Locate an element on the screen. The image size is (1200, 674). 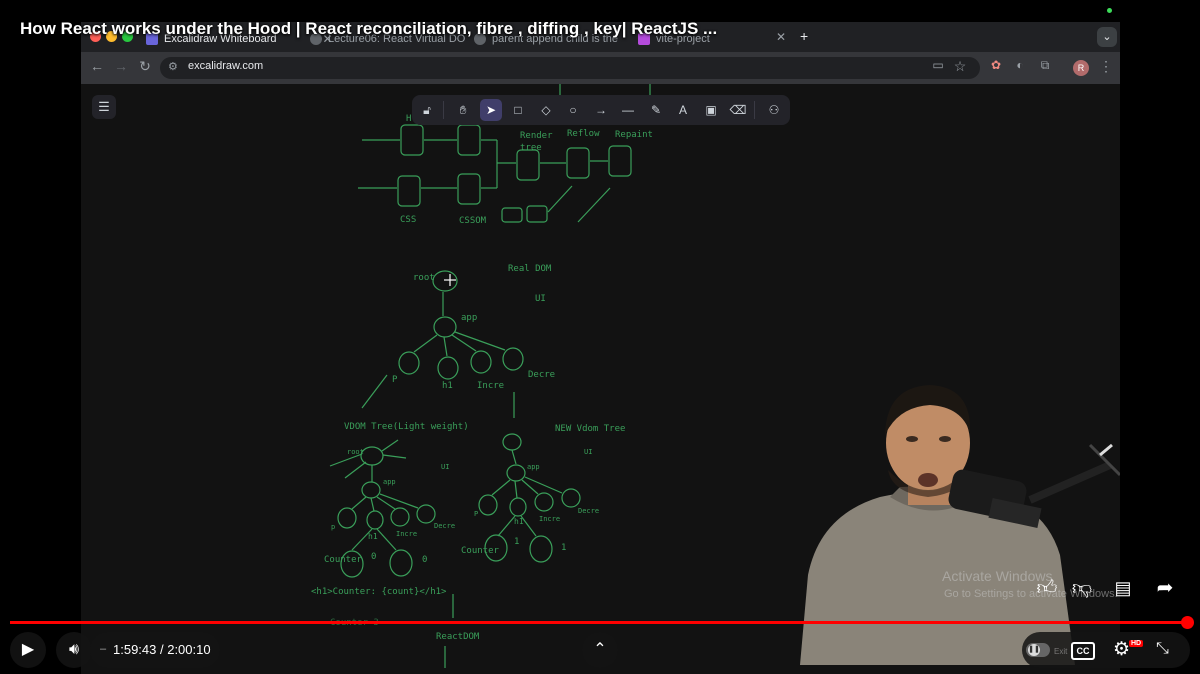
label-cssom: CSSOM is located at coordinates (473, 221).